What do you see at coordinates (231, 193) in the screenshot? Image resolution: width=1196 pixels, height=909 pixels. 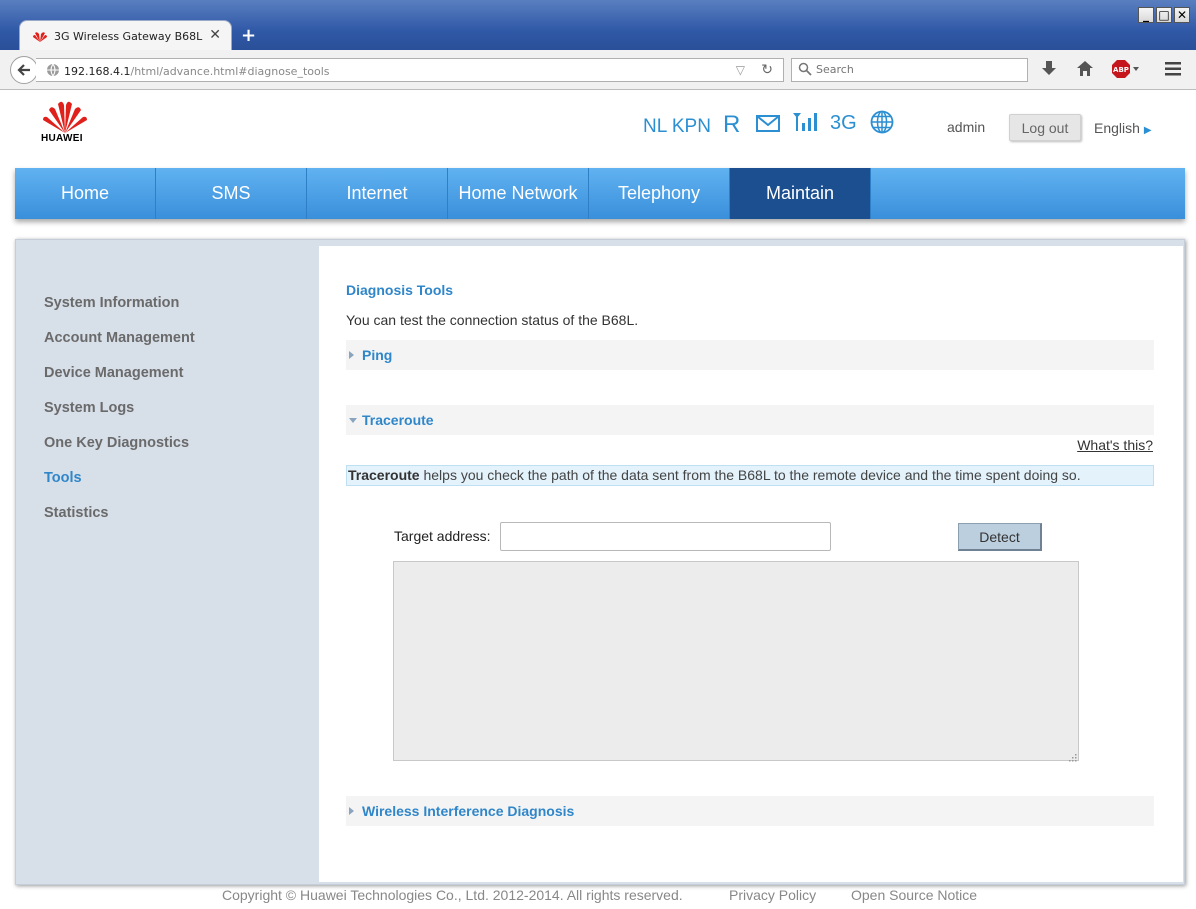 I see `nav-sms: SMS` at bounding box center [231, 193].